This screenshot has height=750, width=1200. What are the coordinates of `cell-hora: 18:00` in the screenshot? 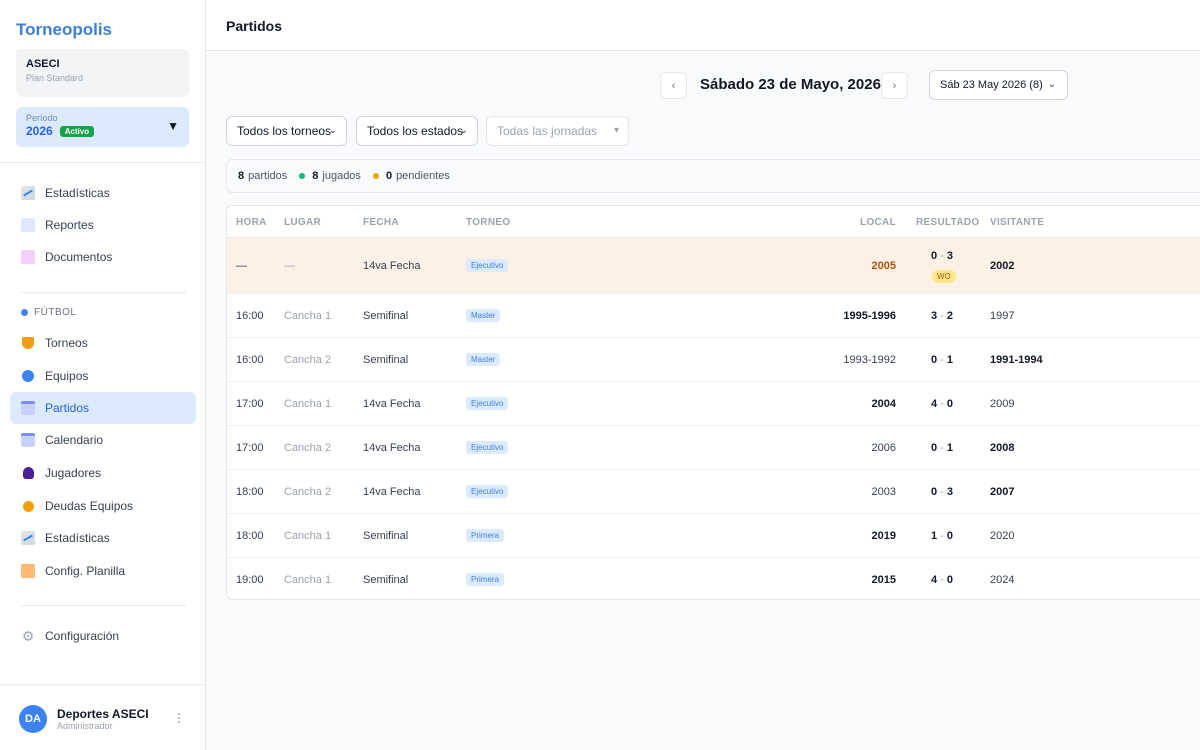 It's located at (250, 536).